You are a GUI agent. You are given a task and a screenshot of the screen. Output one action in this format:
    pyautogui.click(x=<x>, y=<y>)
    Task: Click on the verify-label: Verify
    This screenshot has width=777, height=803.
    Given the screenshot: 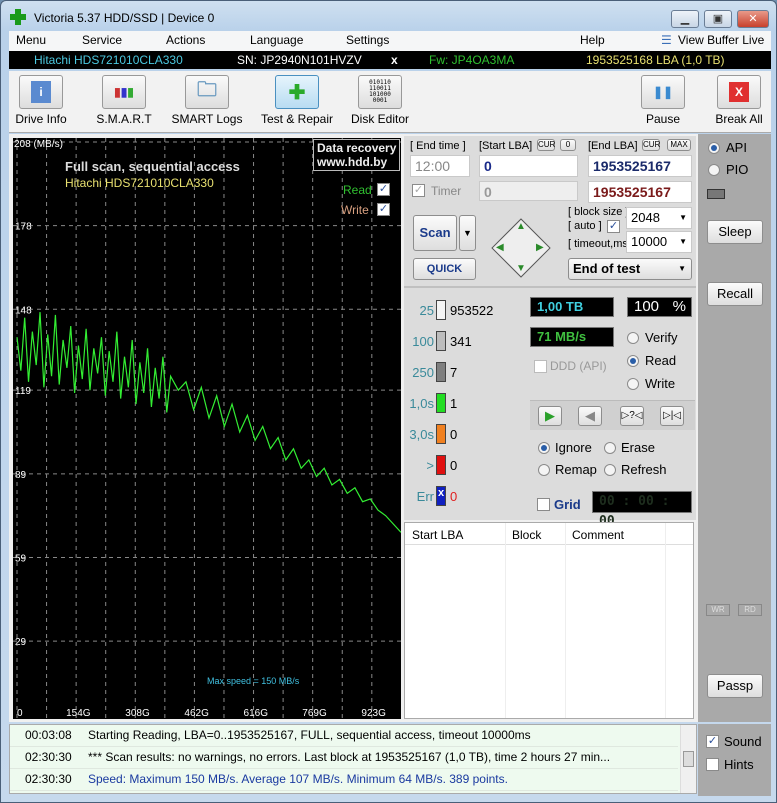 What is the action you would take?
    pyautogui.click(x=661, y=337)
    